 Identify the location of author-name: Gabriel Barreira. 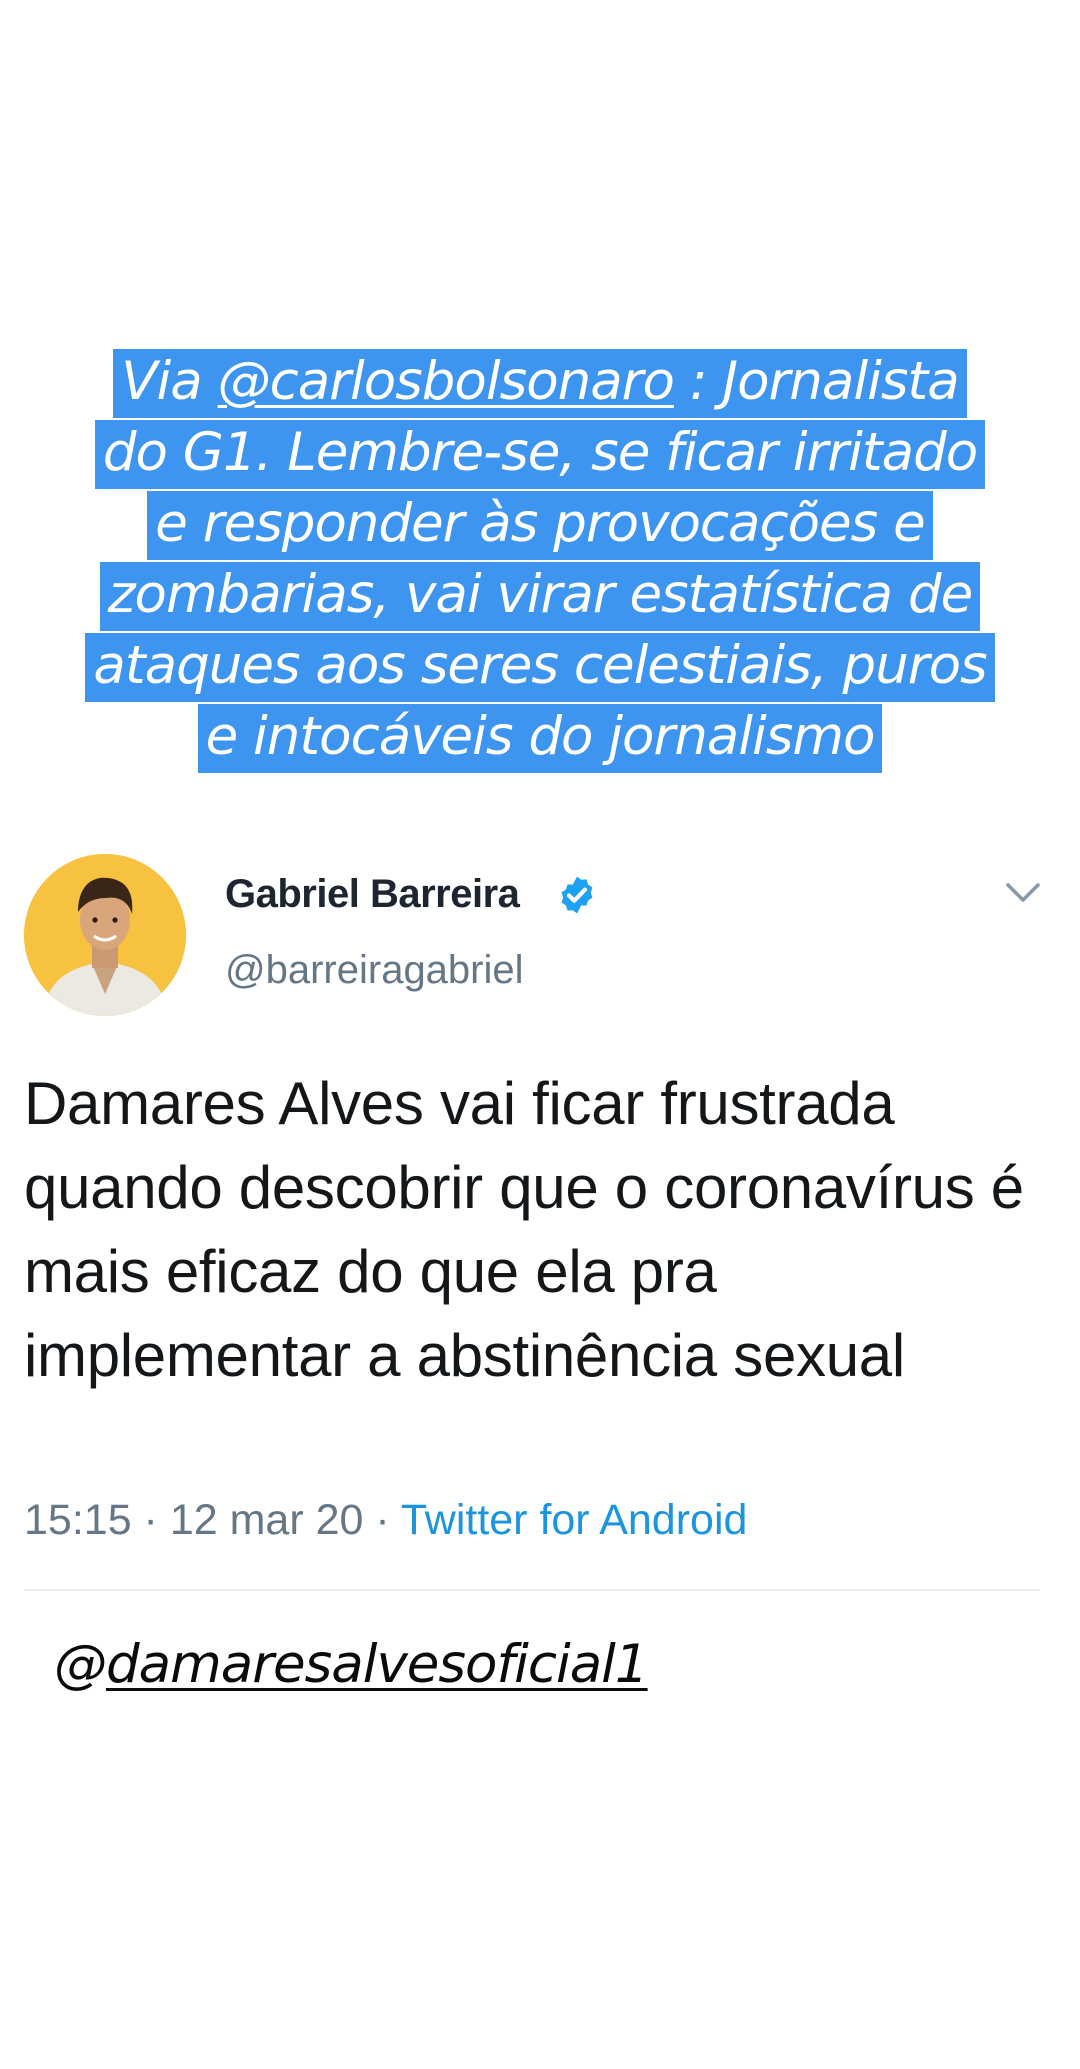
(372, 894).